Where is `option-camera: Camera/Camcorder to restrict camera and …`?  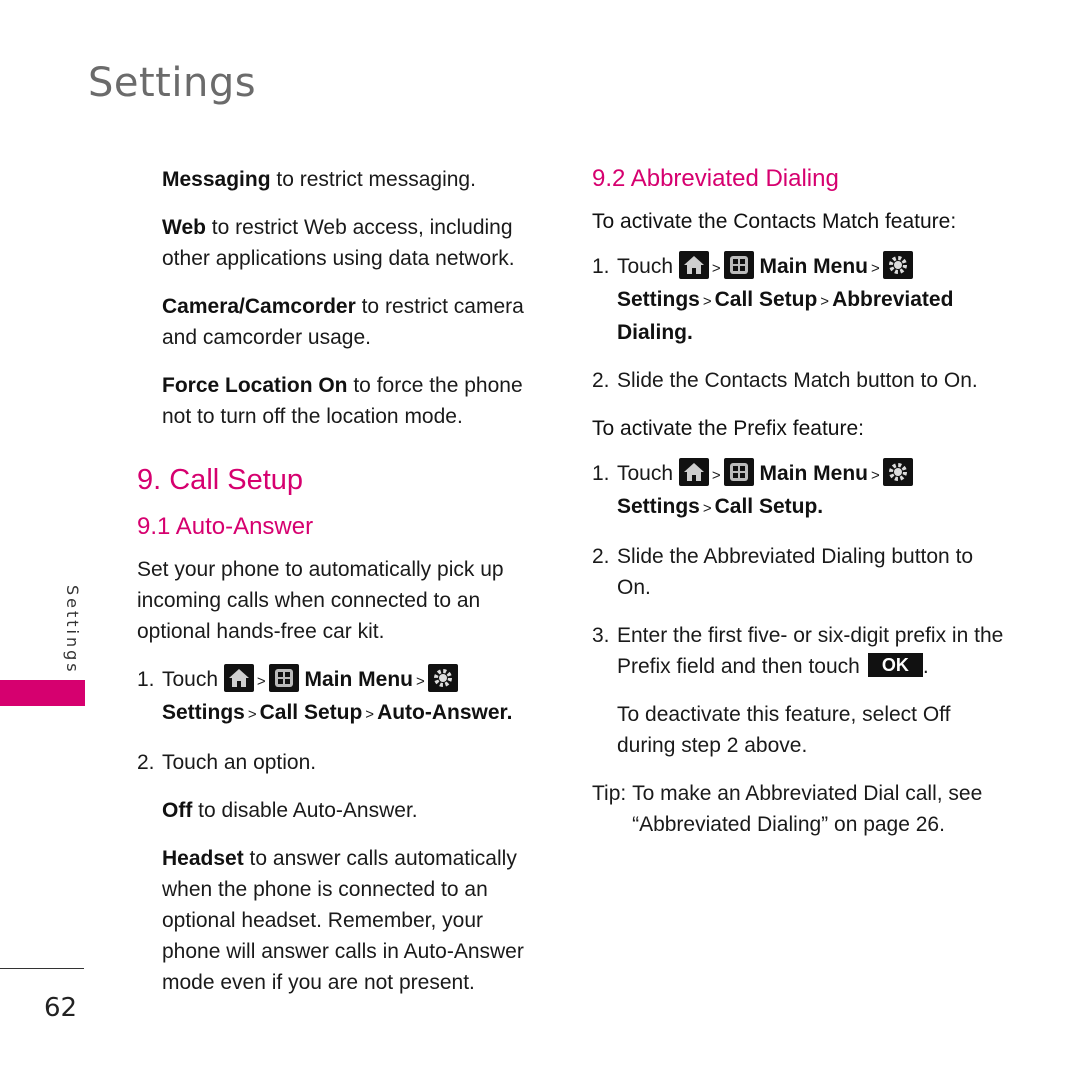 option-camera: Camera/Camcorder to restrict camera and … is located at coordinates (343, 322).